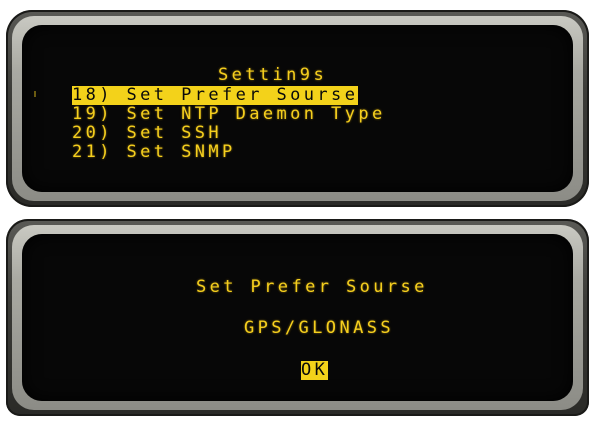  I want to click on menu-item-set-snmp: 21) Set SNMP, so click(229, 152).